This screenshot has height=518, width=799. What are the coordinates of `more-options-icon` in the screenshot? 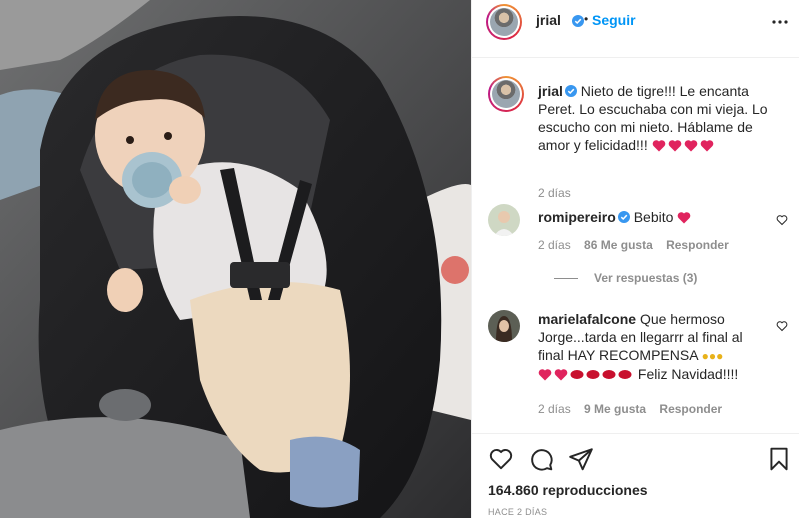 It's located at (780, 22).